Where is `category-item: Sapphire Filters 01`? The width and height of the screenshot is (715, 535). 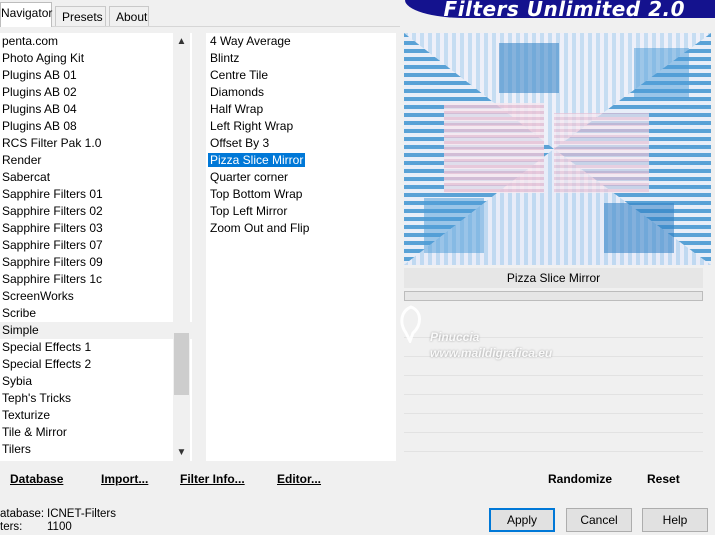
category-item: Sapphire Filters 01 is located at coordinates (96, 194).